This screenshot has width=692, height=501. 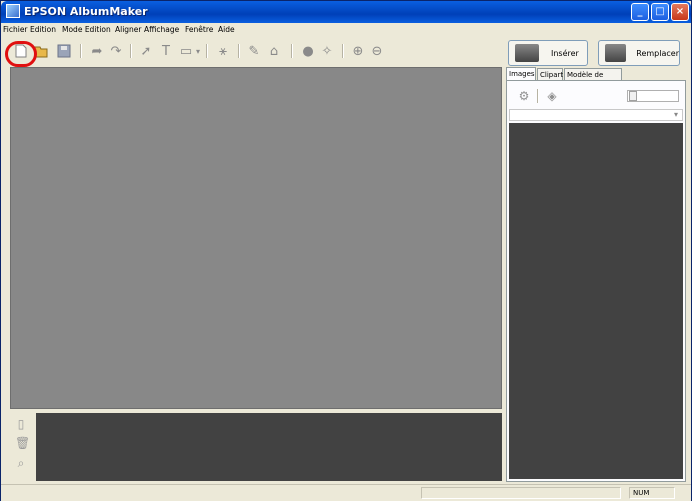 I want to click on window-title: EPSON AlbumMaker, so click(x=86, y=11).